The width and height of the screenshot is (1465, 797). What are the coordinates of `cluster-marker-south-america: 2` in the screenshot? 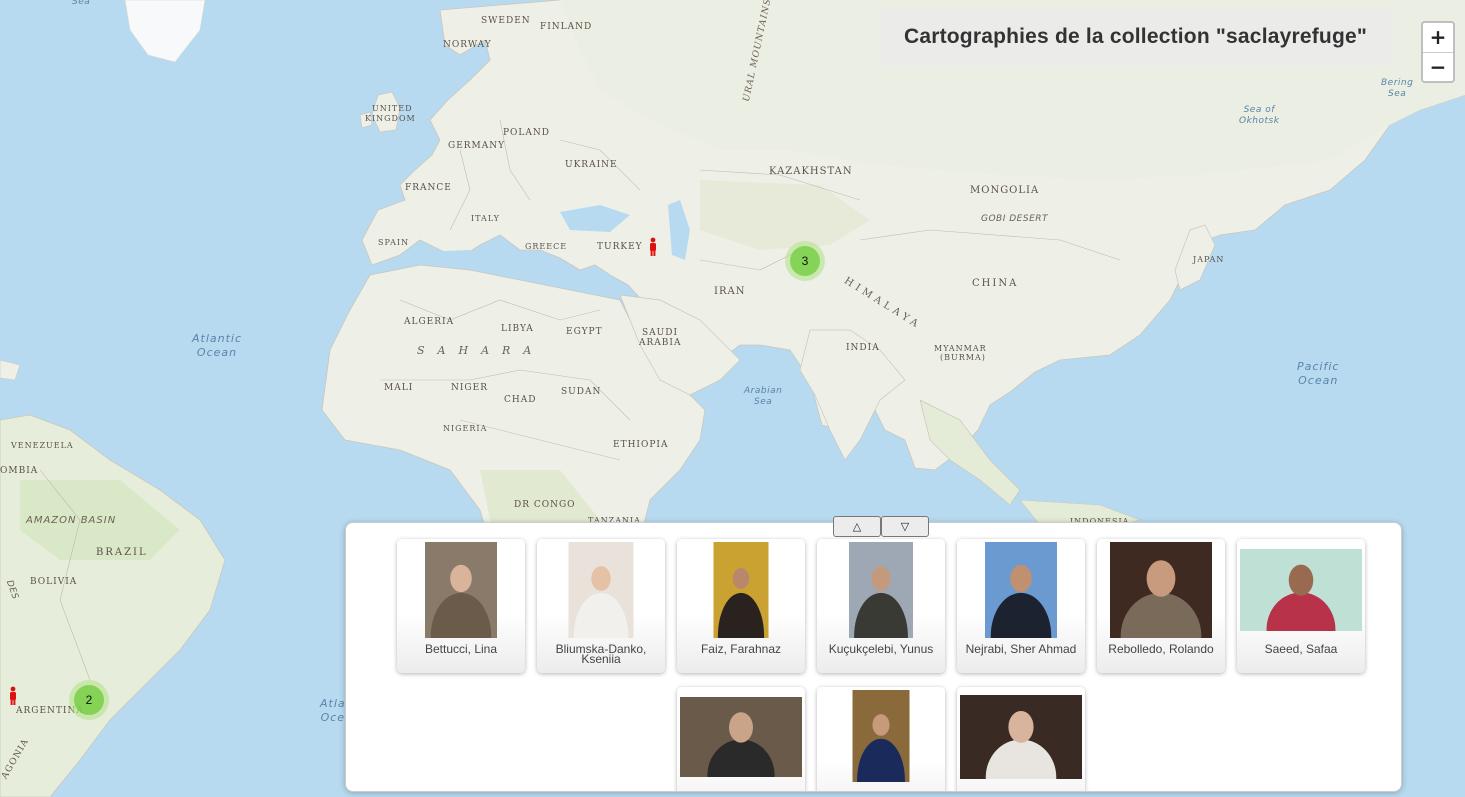 It's located at (89, 700).